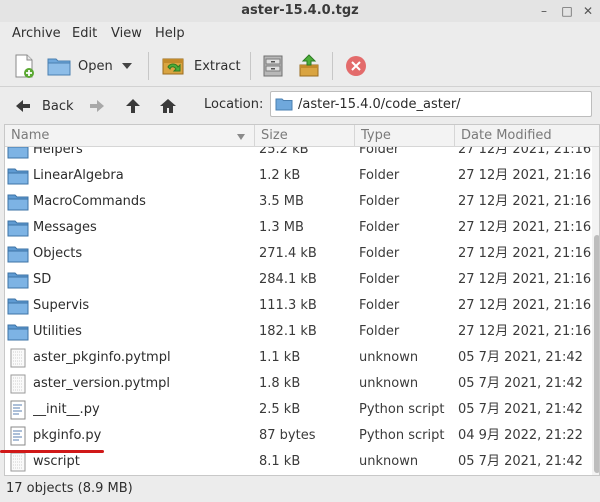 This screenshot has width=600, height=502. I want to click on status-text: 17 objects (8.9 MB), so click(69, 488).